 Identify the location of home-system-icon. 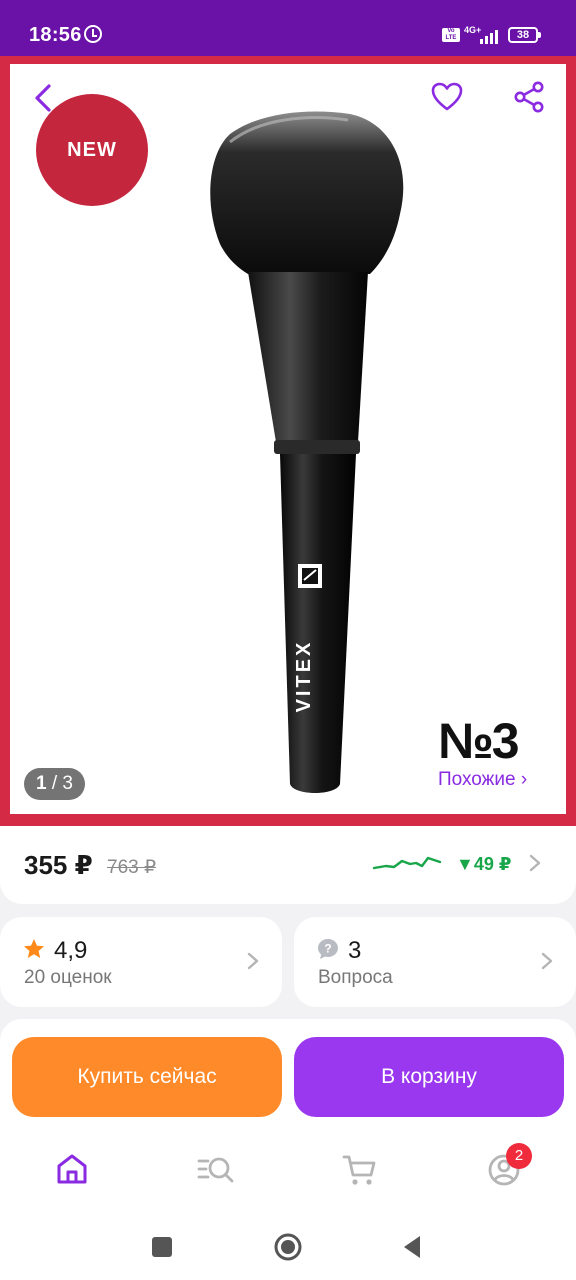
(288, 1247).